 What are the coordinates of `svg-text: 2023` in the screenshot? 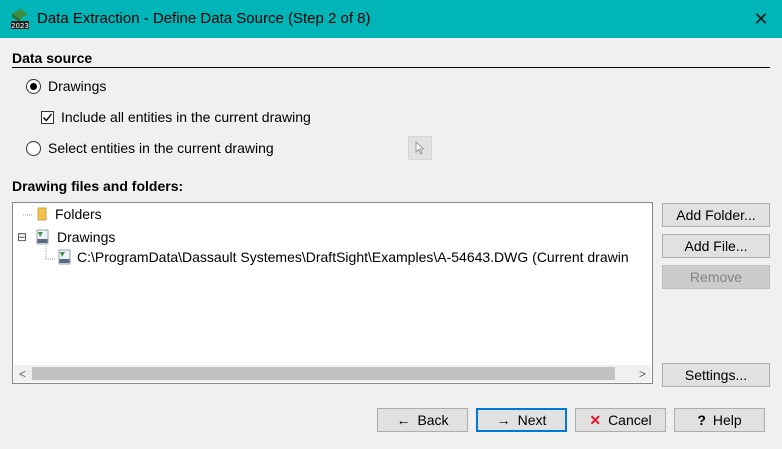 It's located at (20, 26).